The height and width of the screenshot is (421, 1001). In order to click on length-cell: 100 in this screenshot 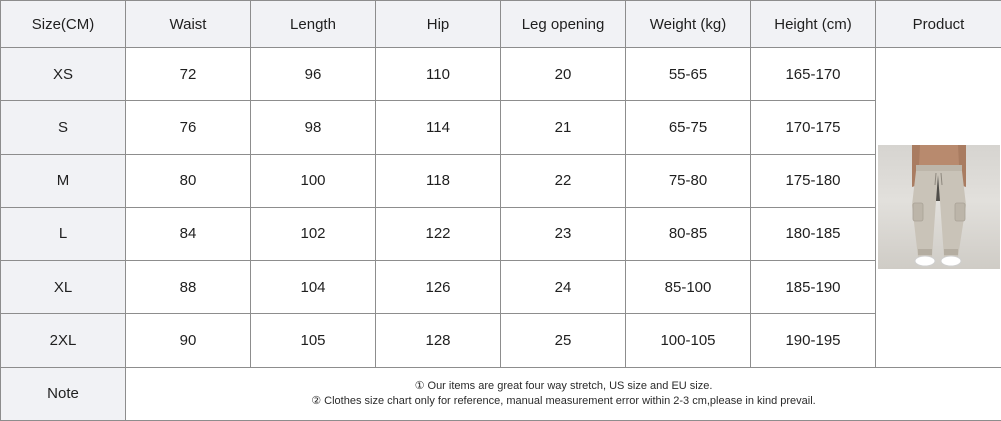, I will do `click(313, 180)`.